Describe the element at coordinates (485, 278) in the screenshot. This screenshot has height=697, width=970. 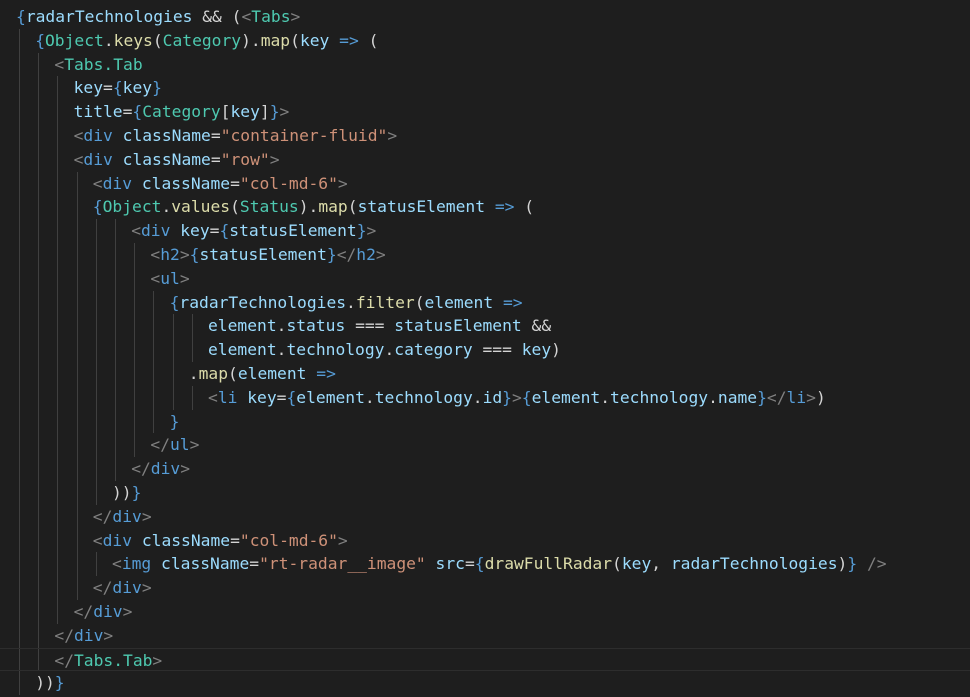
I see `code-line: <ul>` at that location.